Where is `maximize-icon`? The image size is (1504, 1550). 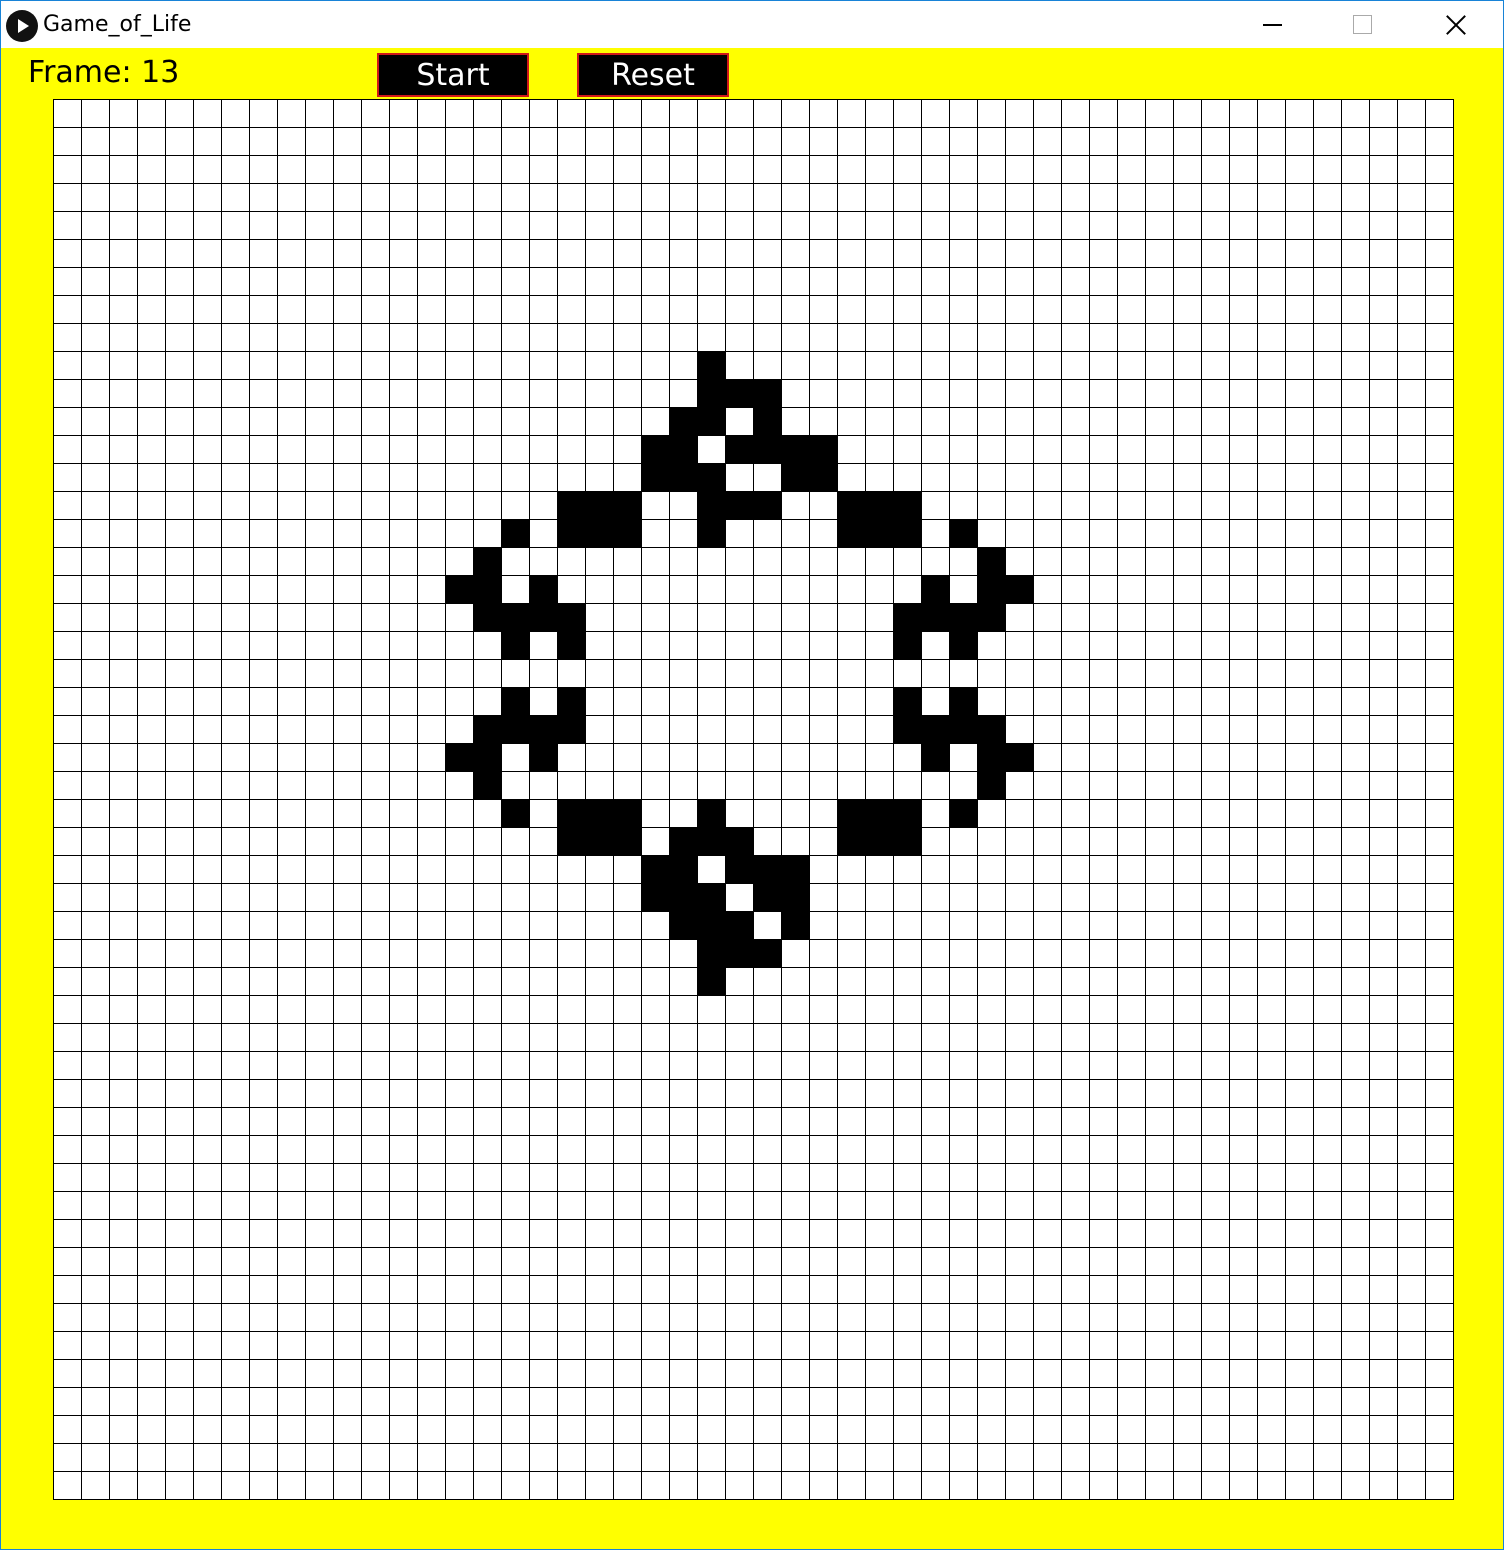
maximize-icon is located at coordinates (1362, 24).